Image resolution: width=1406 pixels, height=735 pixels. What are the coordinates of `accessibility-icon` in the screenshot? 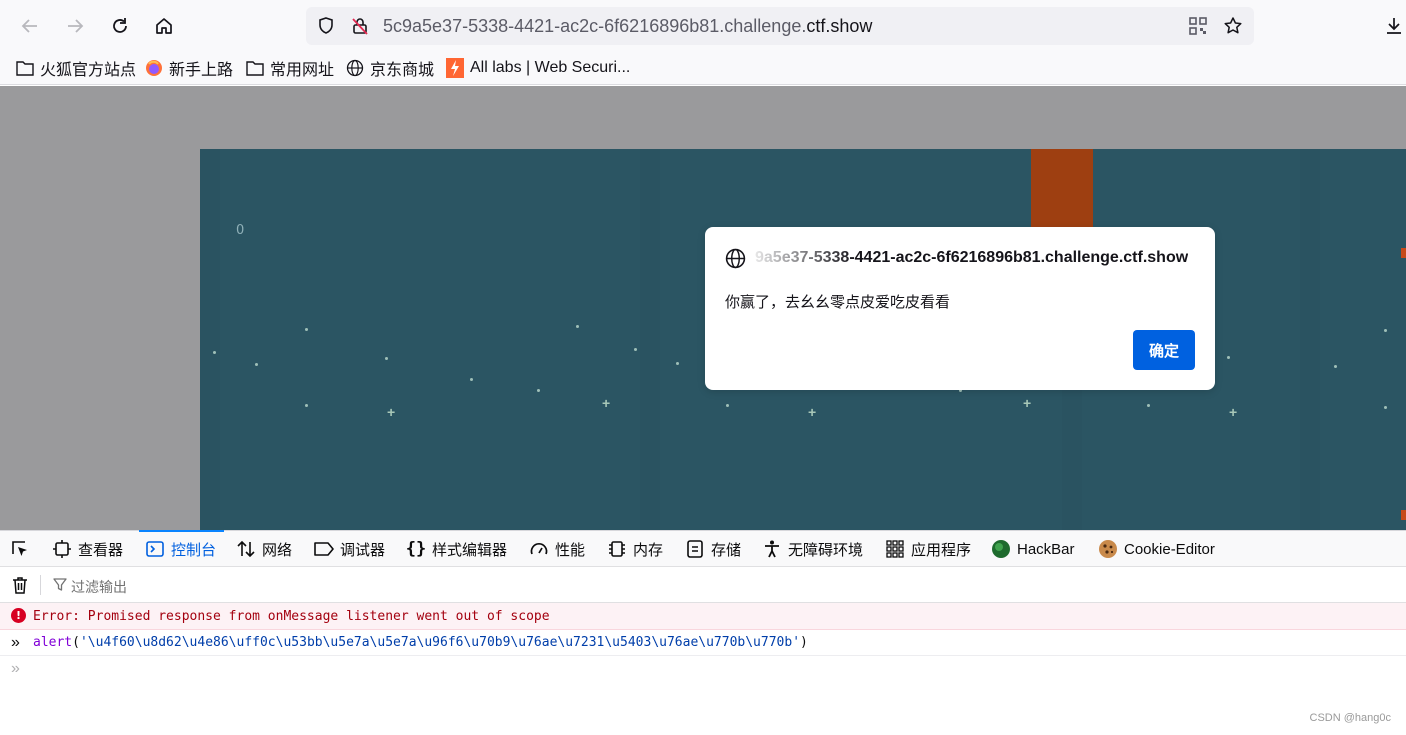 It's located at (772, 549).